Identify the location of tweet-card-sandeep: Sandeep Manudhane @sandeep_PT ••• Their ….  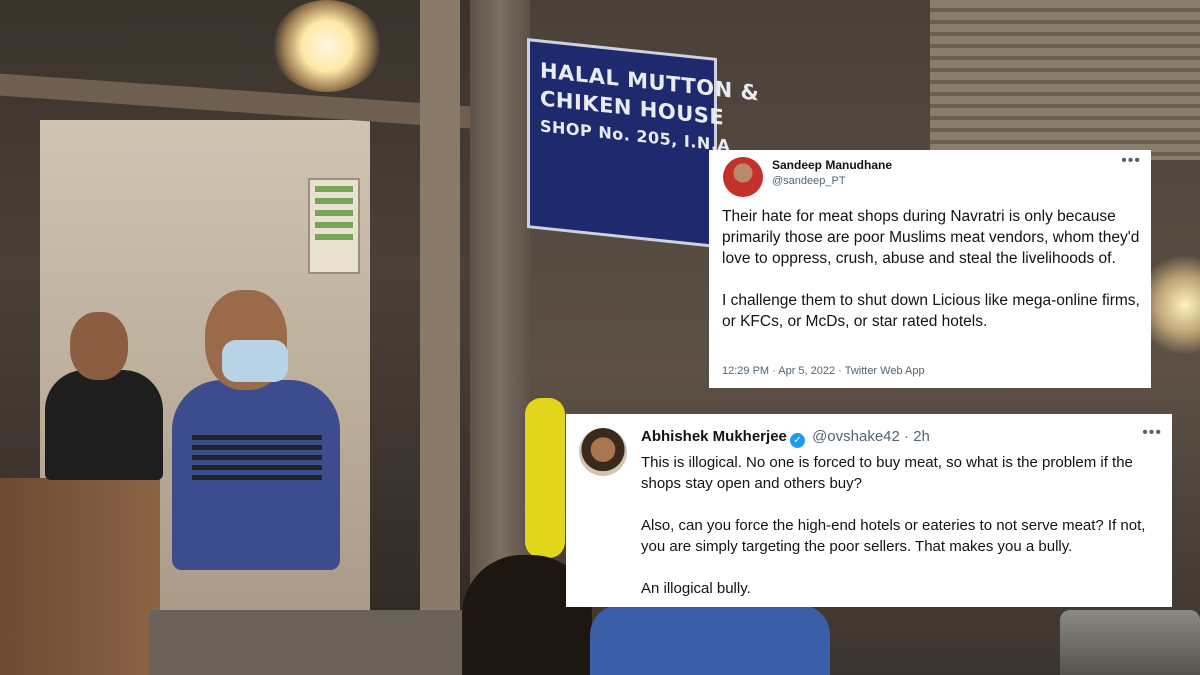
(930, 269).